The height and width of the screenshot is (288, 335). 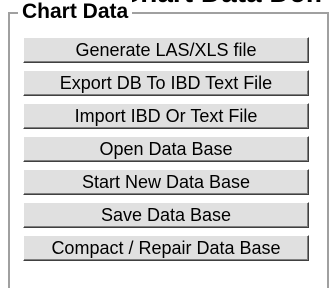 I want to click on export-db-to-ibd-button: Export DB To IBD Text File, so click(x=166, y=83).